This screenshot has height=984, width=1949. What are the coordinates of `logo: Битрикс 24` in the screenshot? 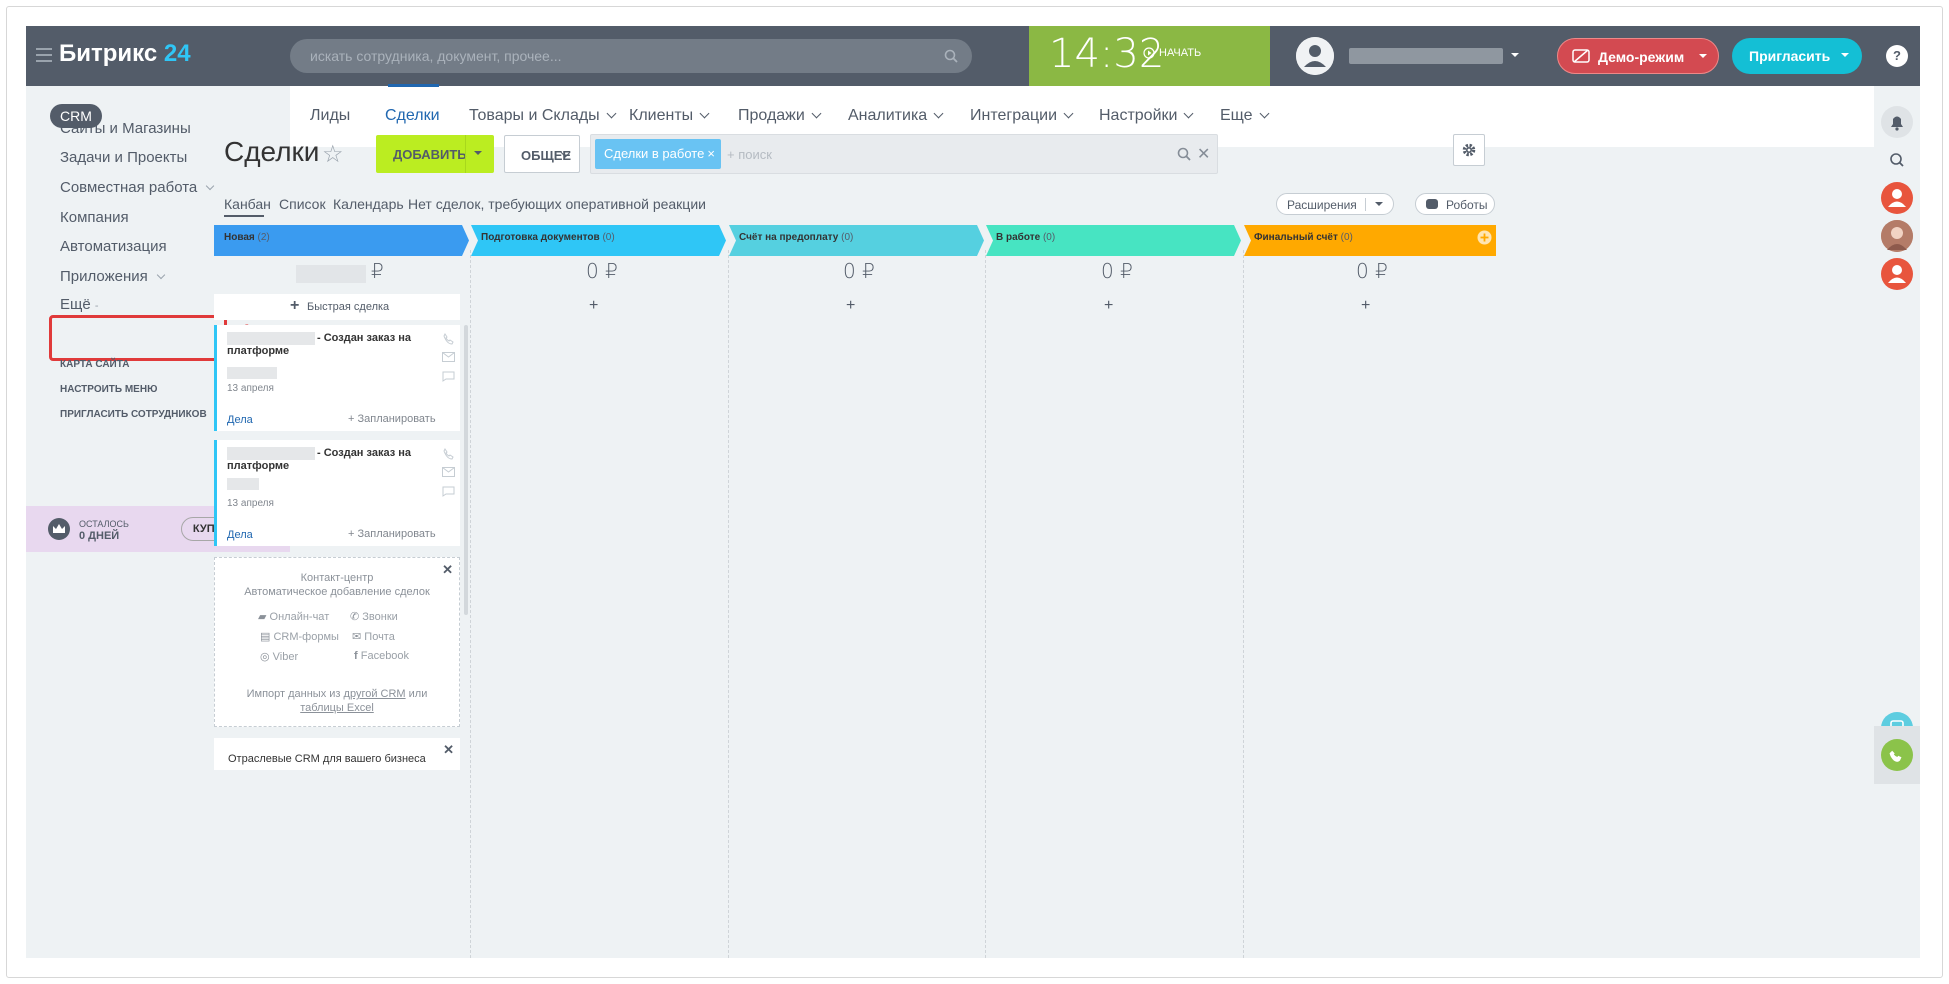 It's located at (125, 54).